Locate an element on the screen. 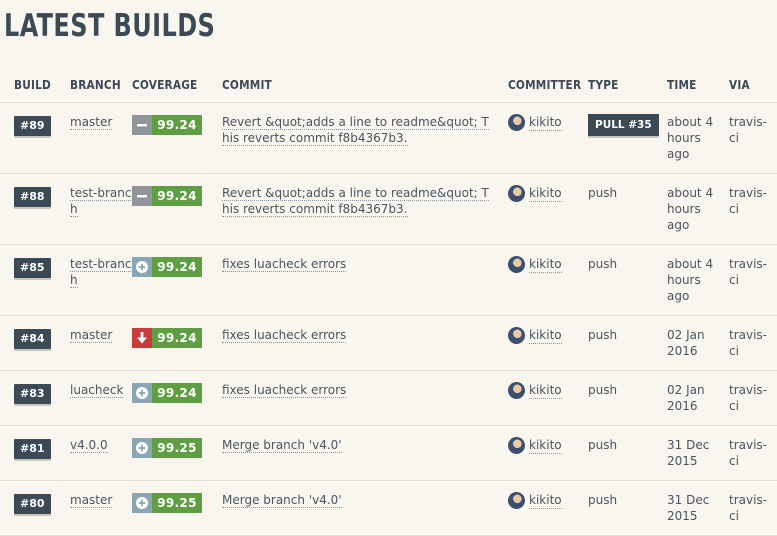 This screenshot has height=536, width=777. build-number-link: #81 is located at coordinates (32, 449).